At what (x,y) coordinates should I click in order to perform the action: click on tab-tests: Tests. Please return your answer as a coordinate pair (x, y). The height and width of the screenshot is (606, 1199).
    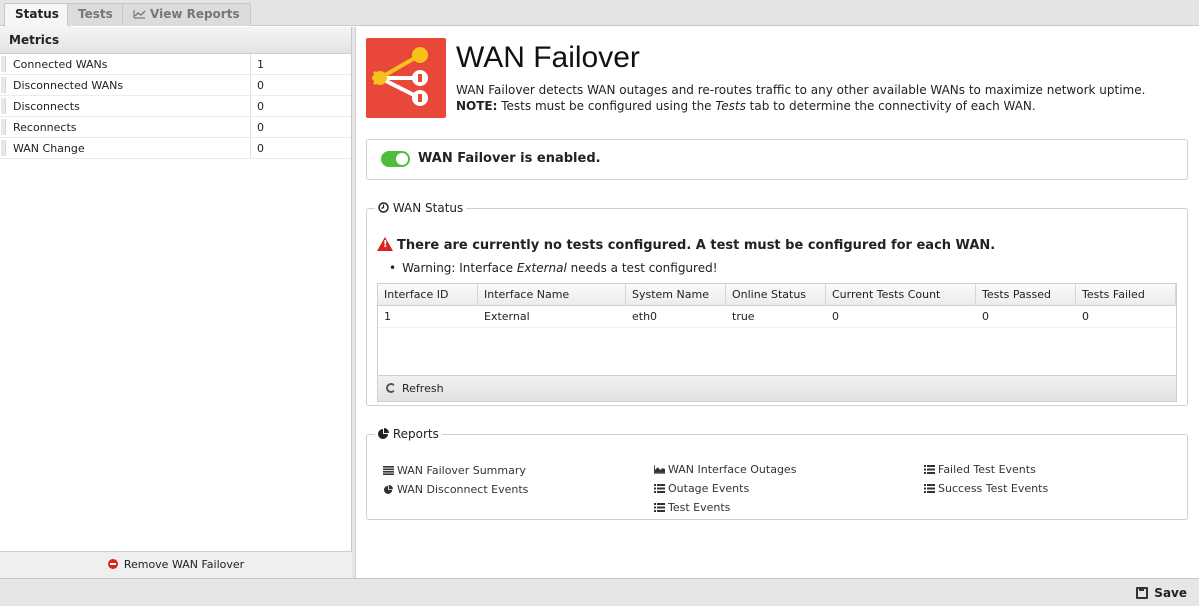
    Looking at the image, I should click on (95, 14).